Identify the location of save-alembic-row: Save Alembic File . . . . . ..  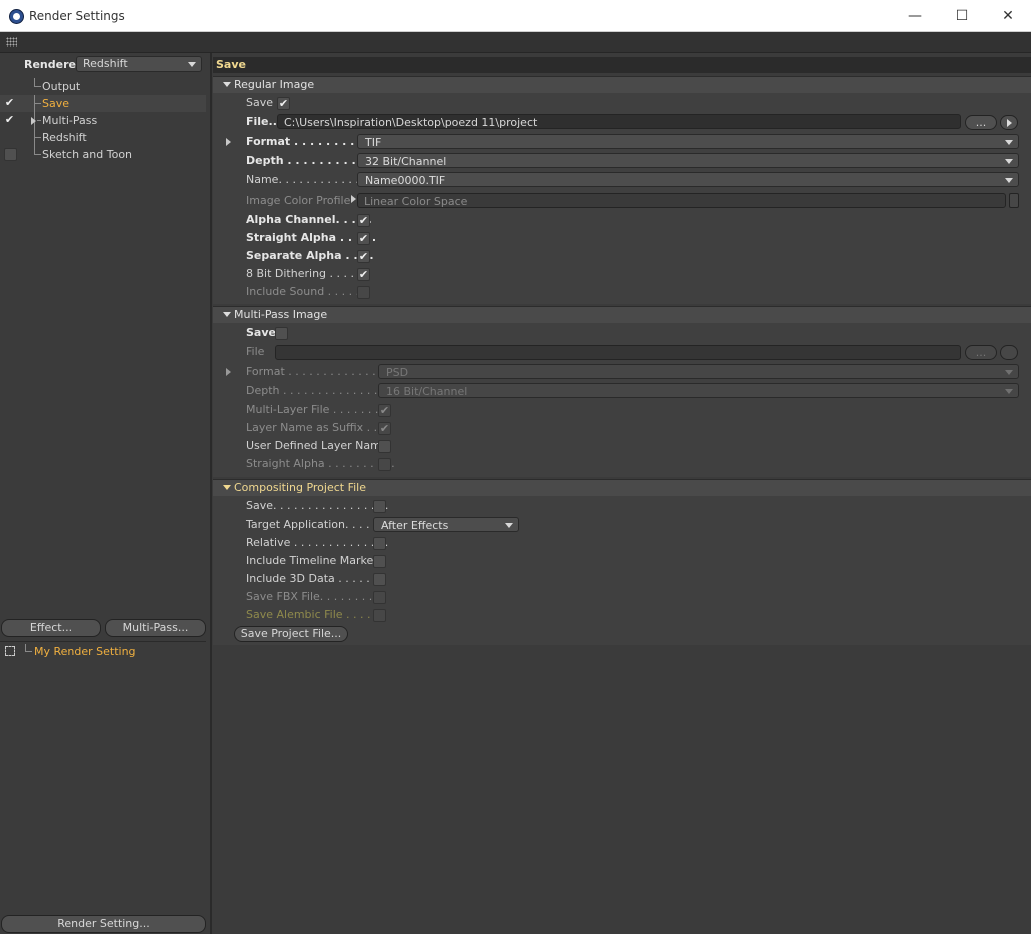
(622, 615).